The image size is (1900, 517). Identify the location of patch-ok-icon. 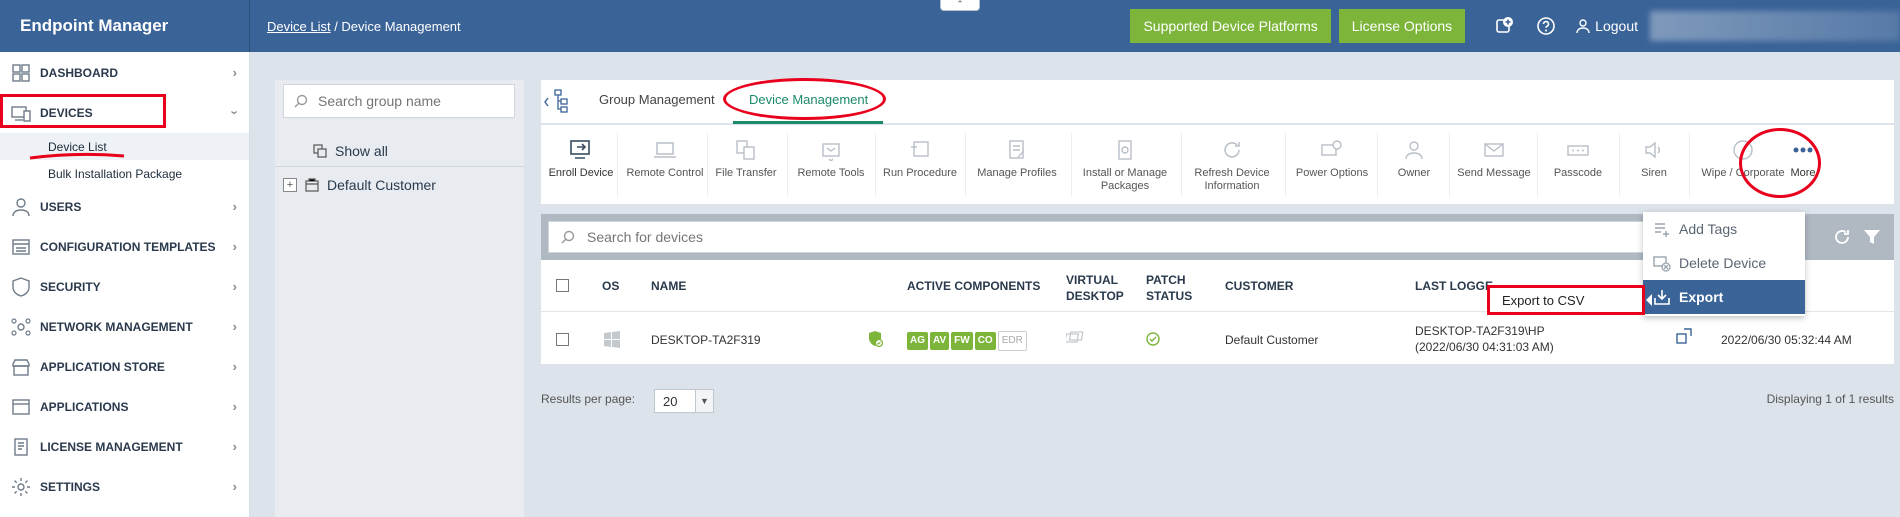
(1153, 341).